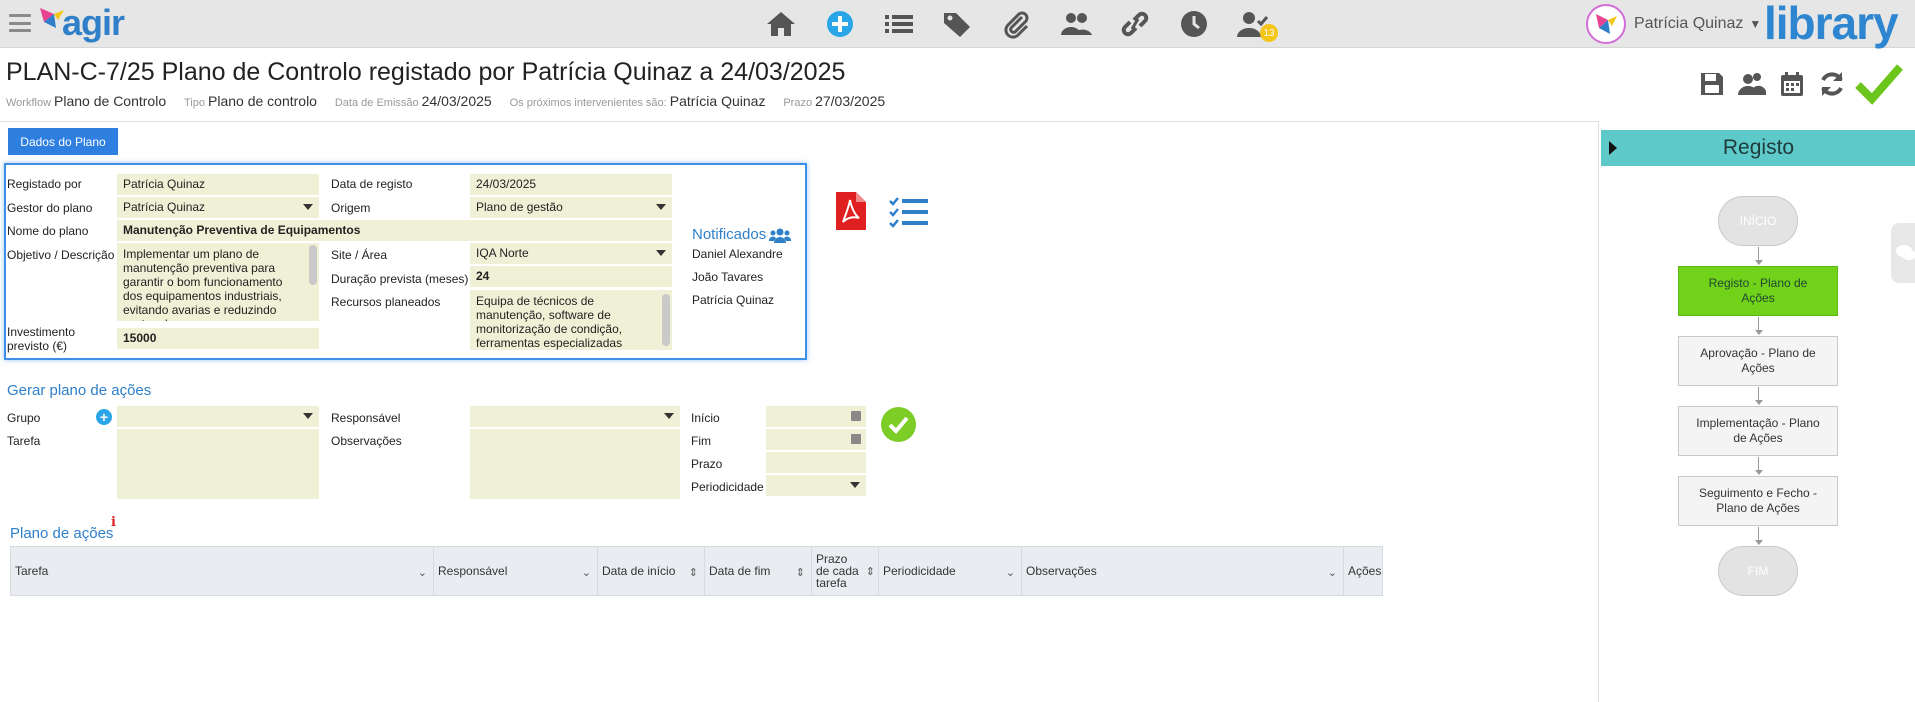 This screenshot has height=702, width=1915. Describe the element at coordinates (851, 211) in the screenshot. I see `pdf-icon` at that location.